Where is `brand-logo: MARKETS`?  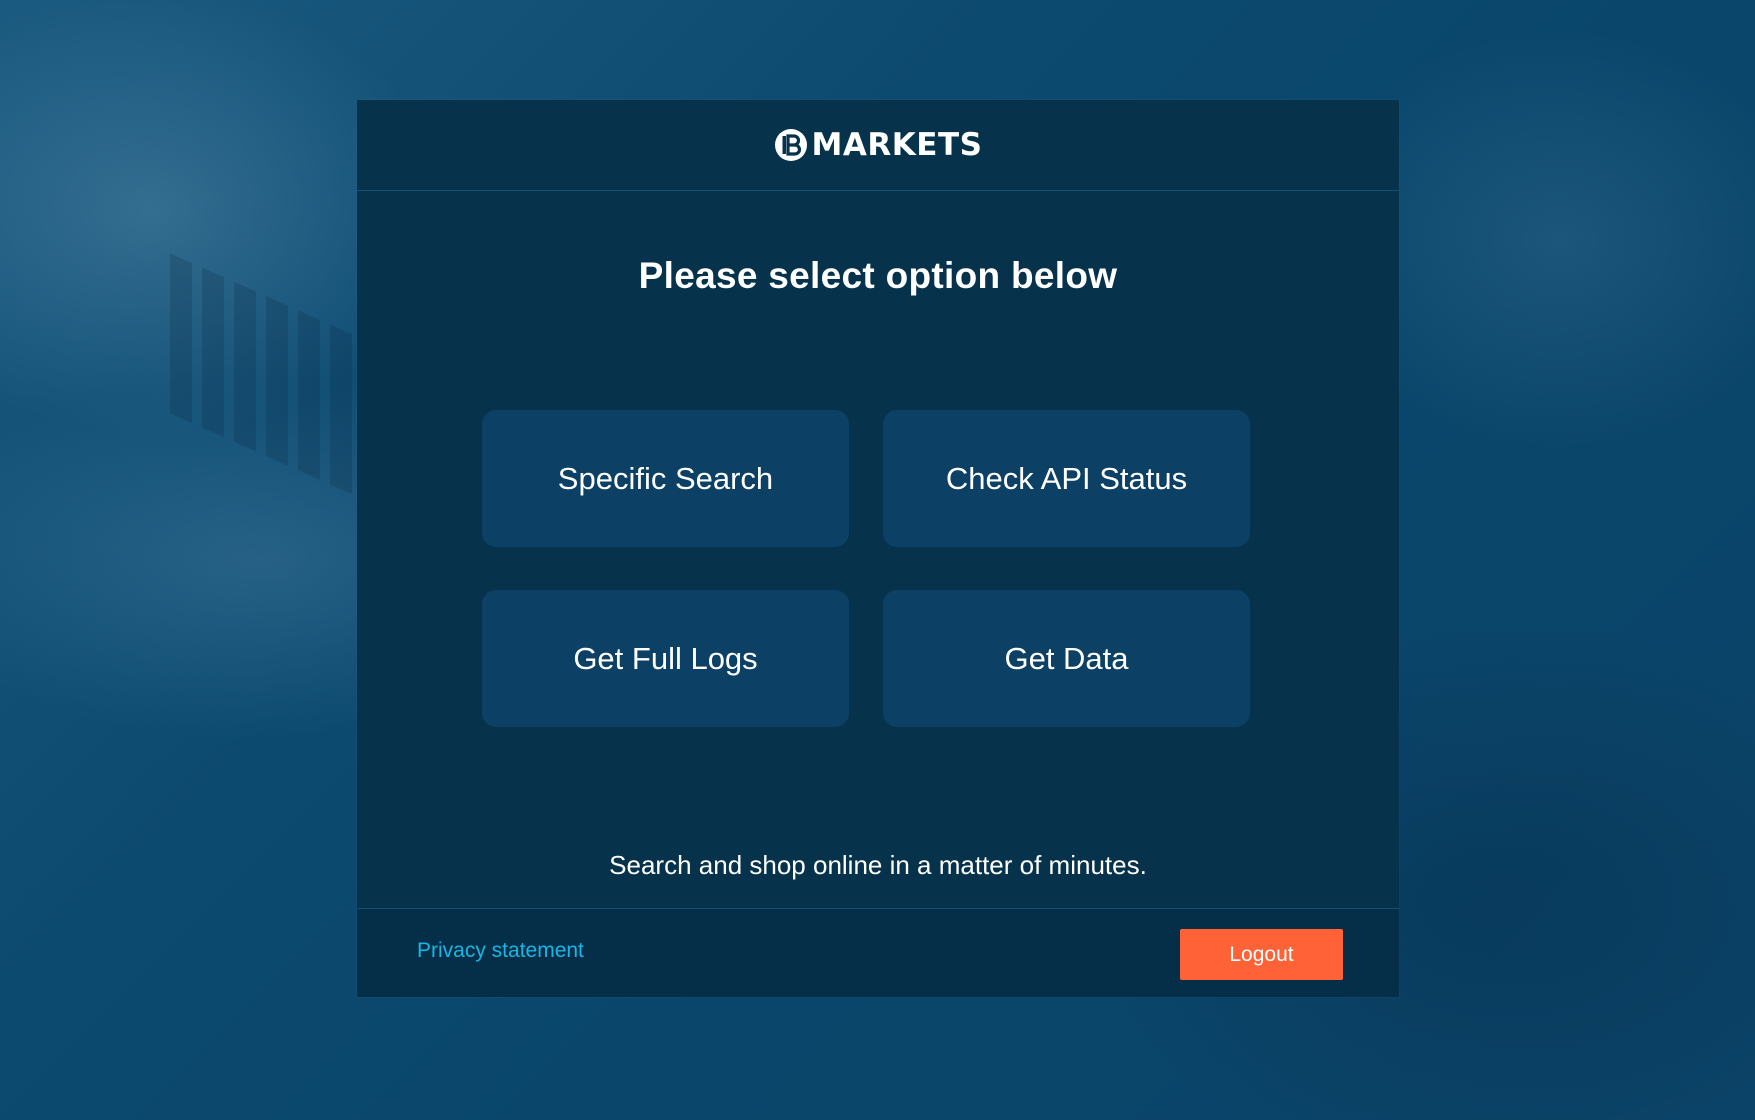 brand-logo: MARKETS is located at coordinates (878, 145).